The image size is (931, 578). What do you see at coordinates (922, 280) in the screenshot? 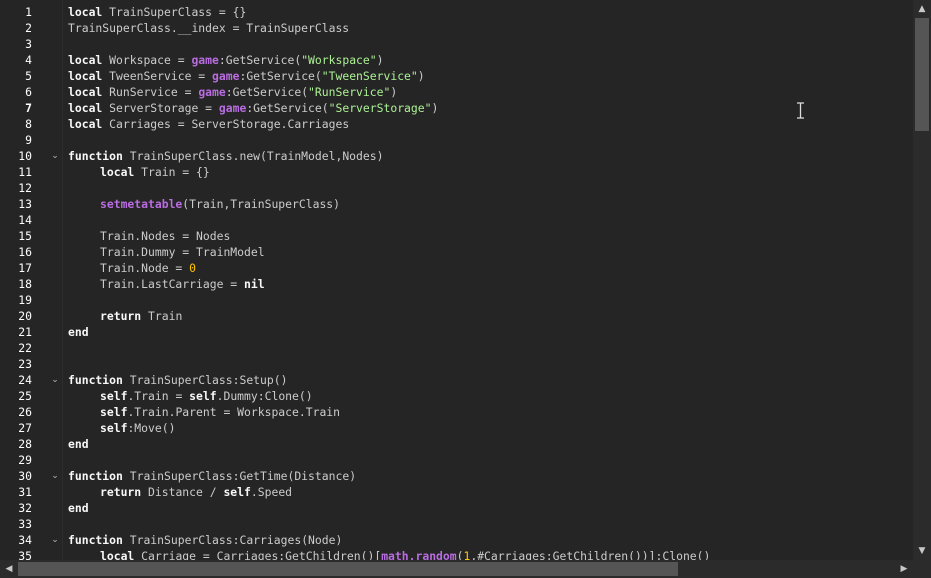
I see `vertical-scrollbar: ▲ ▼` at bounding box center [922, 280].